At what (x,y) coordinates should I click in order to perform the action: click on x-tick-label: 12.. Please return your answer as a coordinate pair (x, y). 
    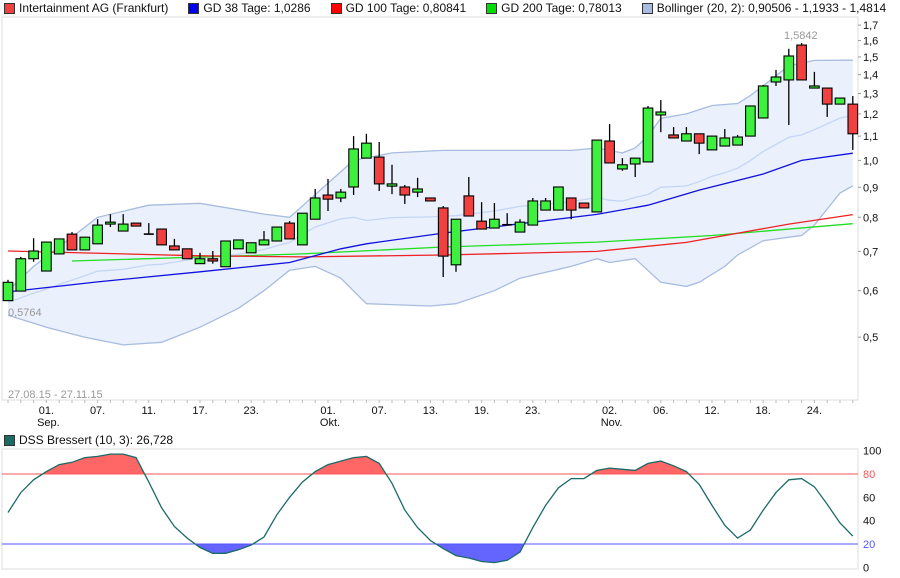
    Looking at the image, I should click on (711, 411).